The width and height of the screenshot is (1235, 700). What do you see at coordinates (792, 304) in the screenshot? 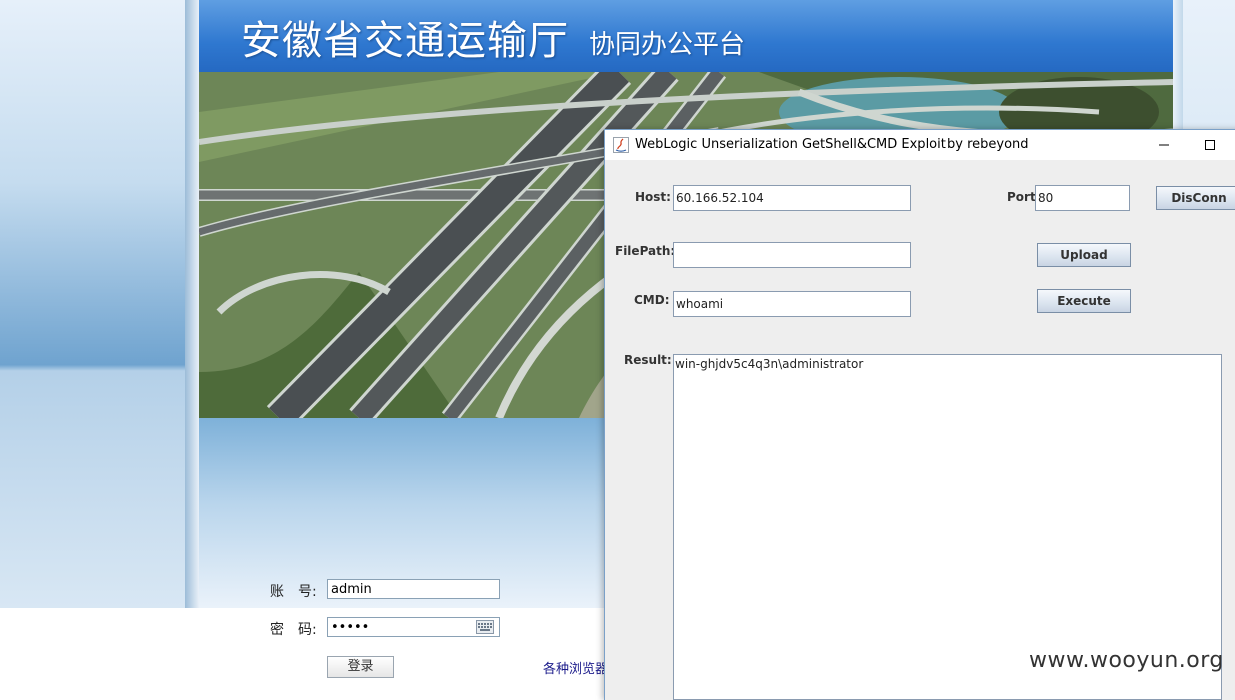
I see `cmd-input: whoami` at bounding box center [792, 304].